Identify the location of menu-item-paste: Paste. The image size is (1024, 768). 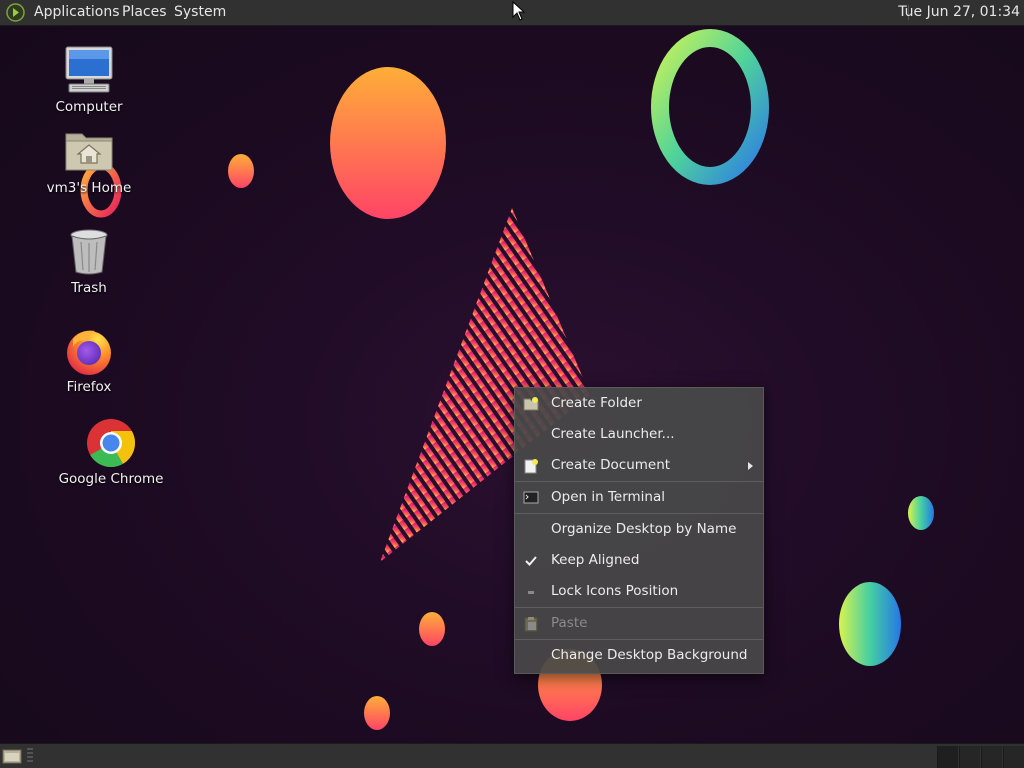
(639, 623).